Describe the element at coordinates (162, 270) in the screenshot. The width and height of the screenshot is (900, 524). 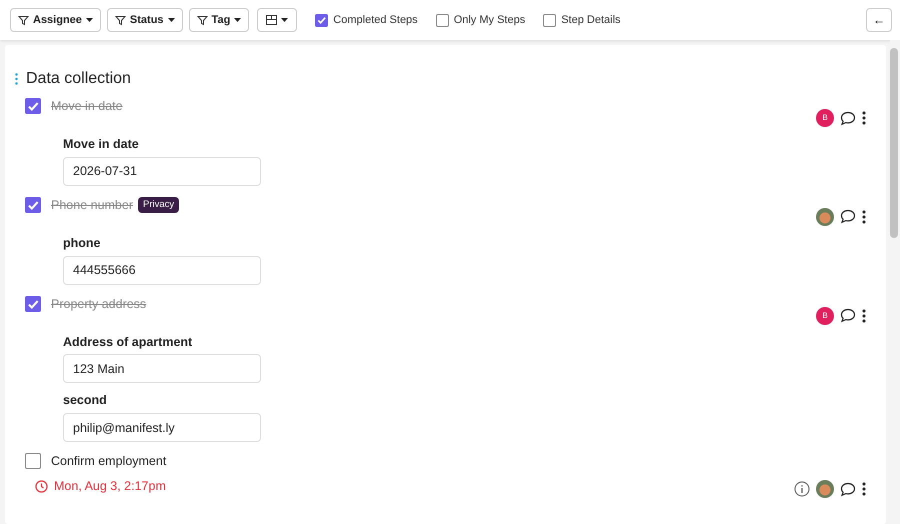
I see `input-field: 444555666` at that location.